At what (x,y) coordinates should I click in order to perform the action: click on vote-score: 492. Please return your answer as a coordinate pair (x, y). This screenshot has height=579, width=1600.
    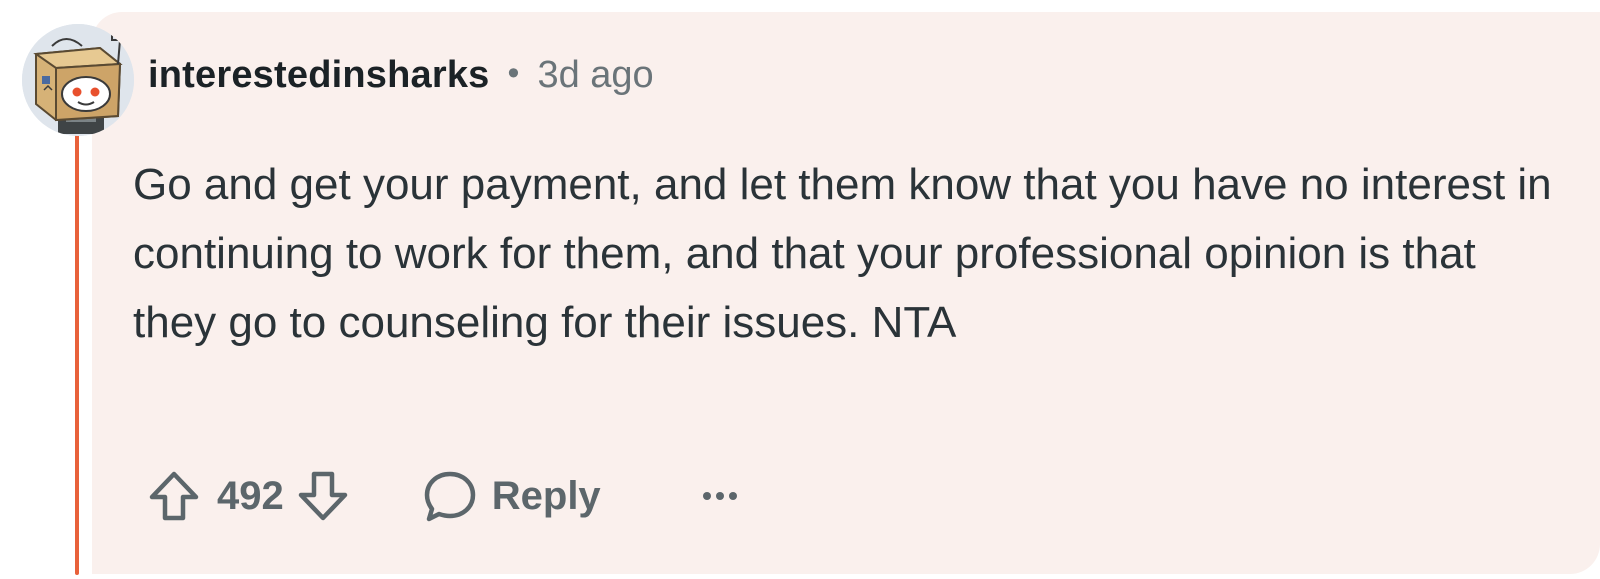
    Looking at the image, I should click on (250, 495).